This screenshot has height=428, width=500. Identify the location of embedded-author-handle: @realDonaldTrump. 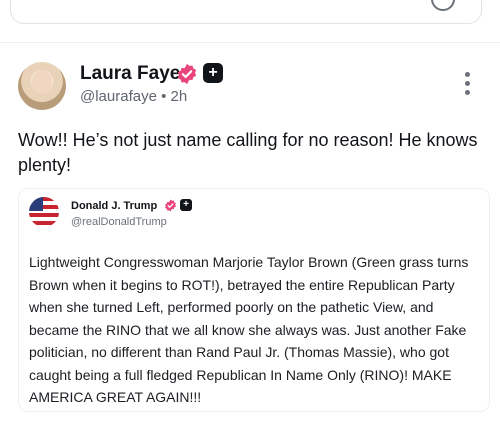
(119, 222).